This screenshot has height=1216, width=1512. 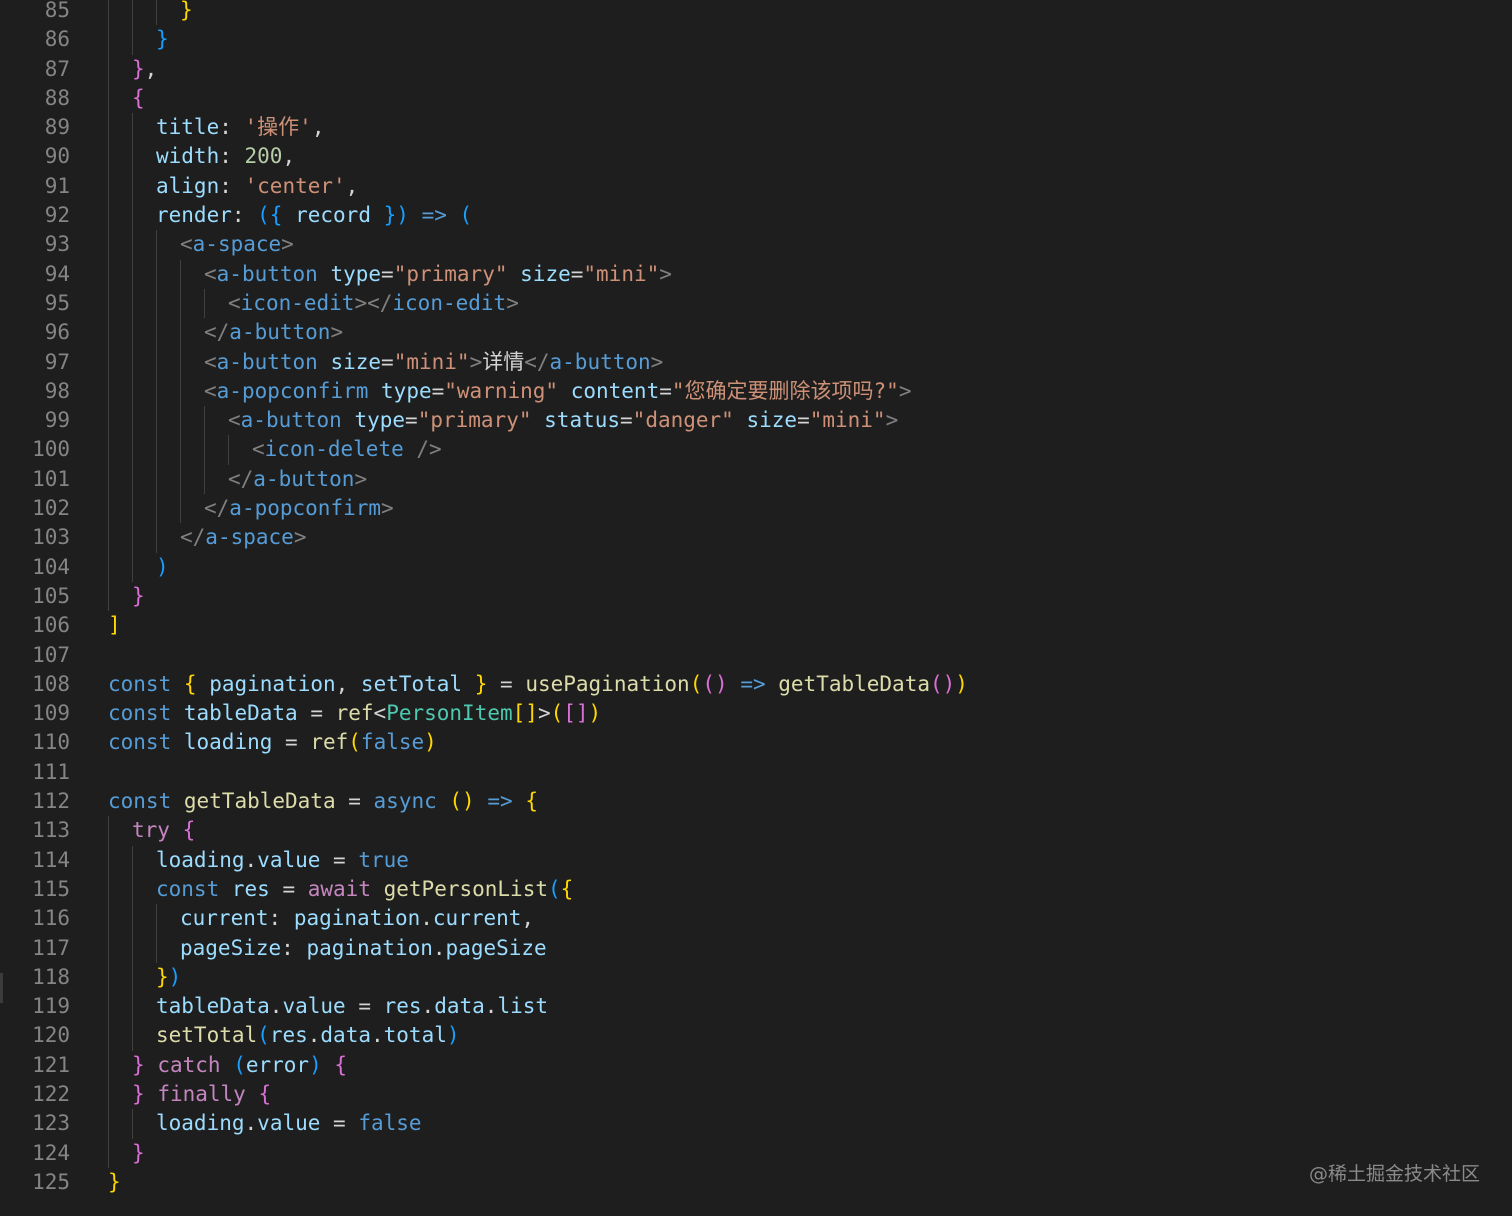 What do you see at coordinates (333, 215) in the screenshot?
I see `code-token: record` at bounding box center [333, 215].